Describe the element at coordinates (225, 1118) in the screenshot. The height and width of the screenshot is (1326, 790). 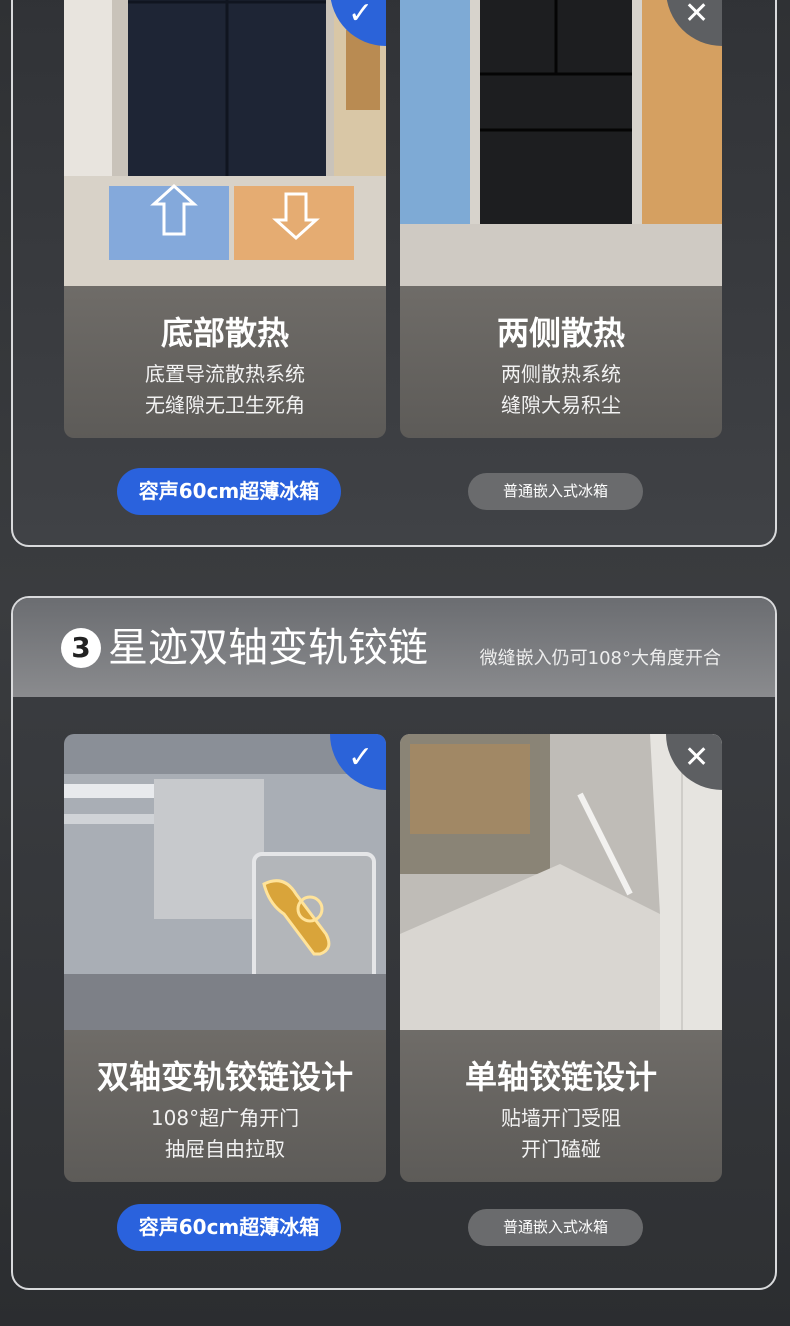
I see `card-desc-line1: 108°超广角开门` at that location.